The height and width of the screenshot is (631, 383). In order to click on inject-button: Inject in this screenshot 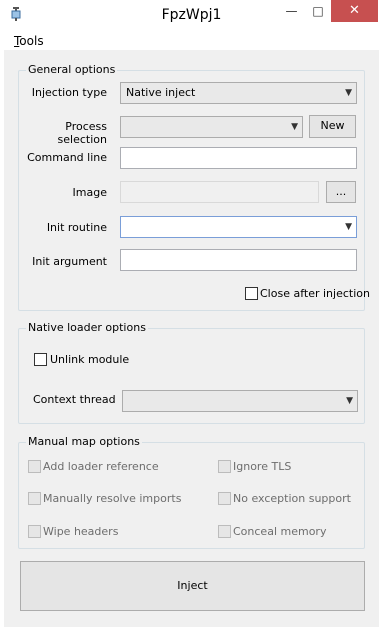, I will do `click(192, 586)`.